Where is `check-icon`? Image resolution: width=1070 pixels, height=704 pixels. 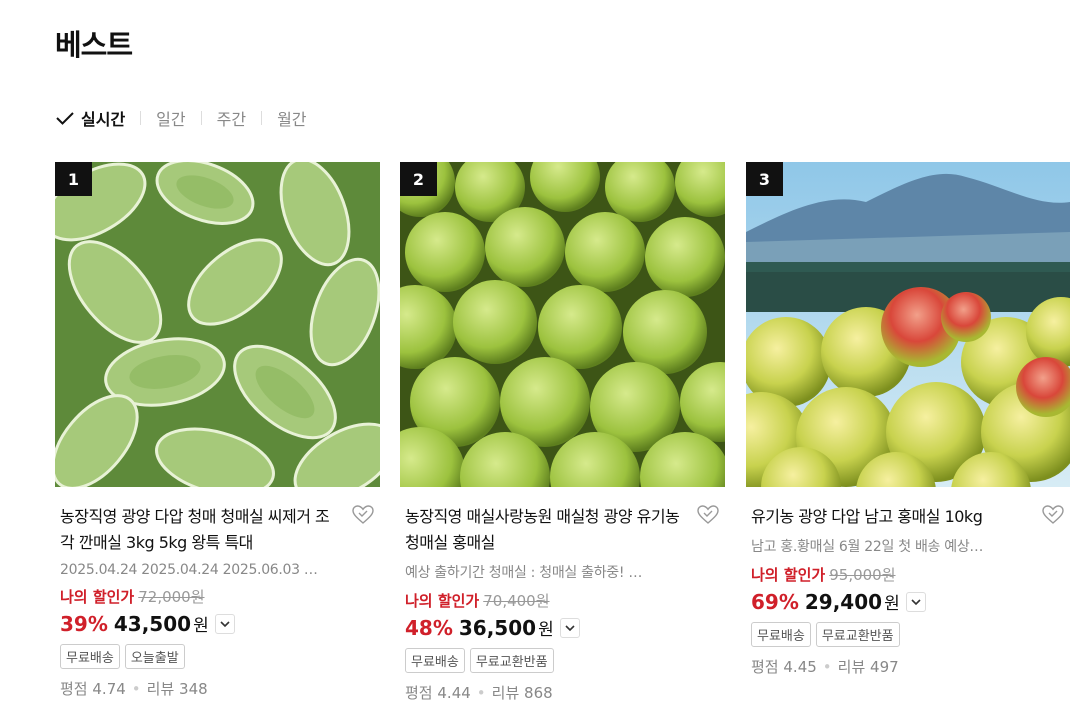 check-icon is located at coordinates (65, 118).